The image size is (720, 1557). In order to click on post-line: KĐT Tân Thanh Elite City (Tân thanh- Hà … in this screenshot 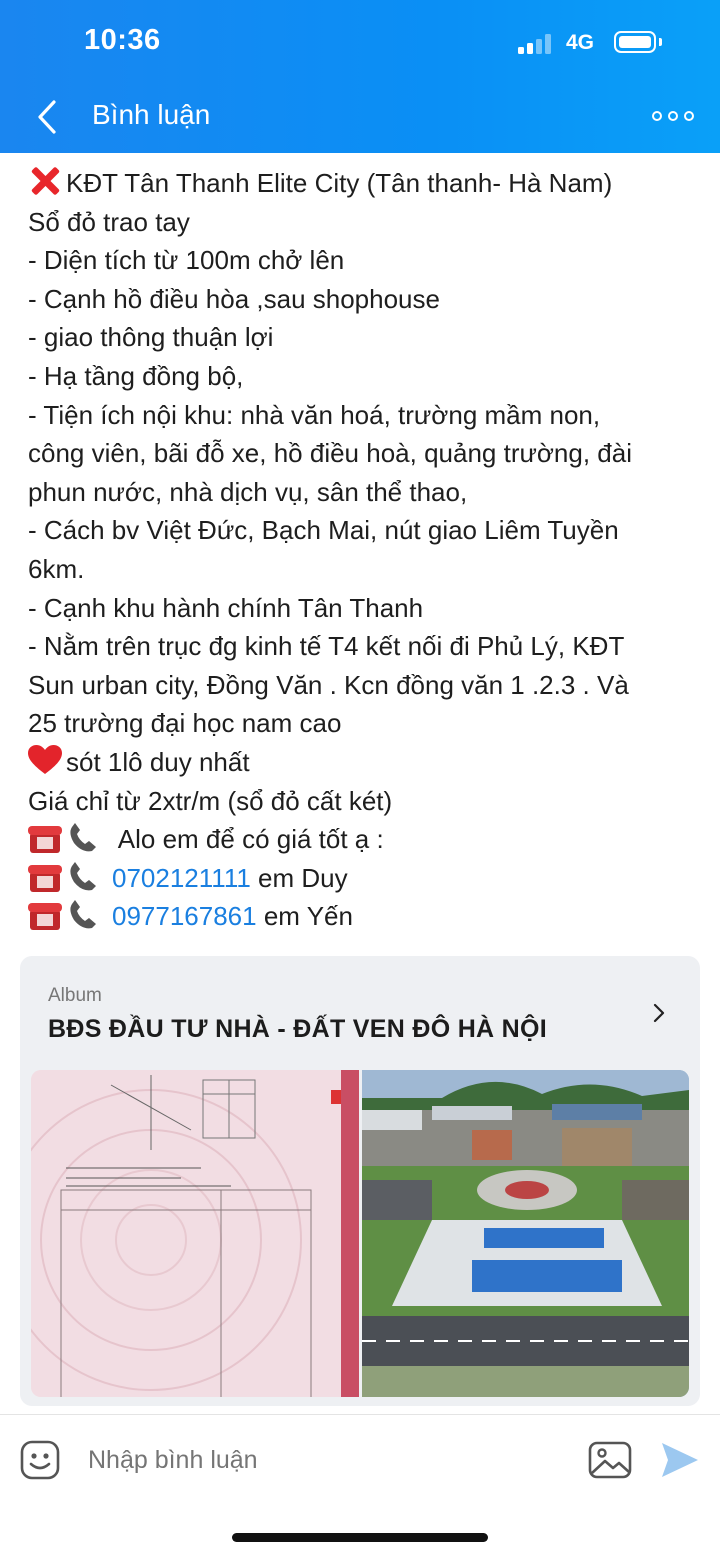, I will do `click(363, 183)`.